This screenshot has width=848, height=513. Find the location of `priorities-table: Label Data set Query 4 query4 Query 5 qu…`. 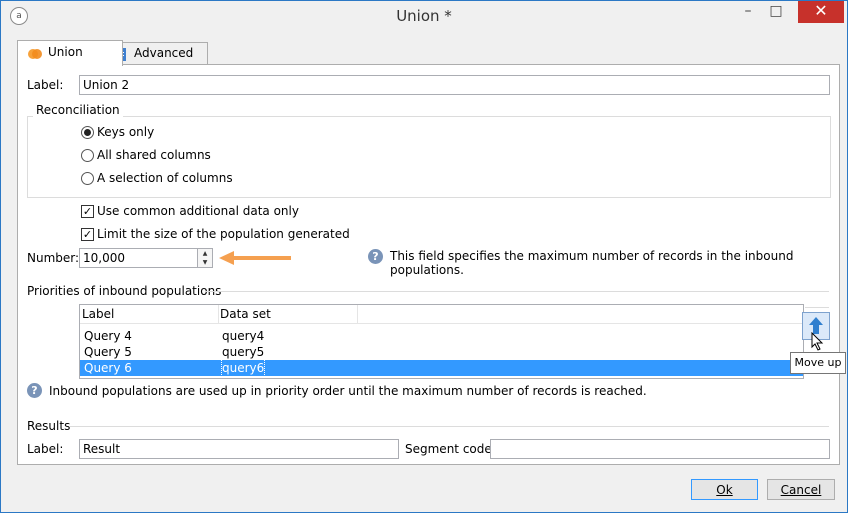

priorities-table: Label Data set Query 4 query4 Query 5 qu… is located at coordinates (441, 341).